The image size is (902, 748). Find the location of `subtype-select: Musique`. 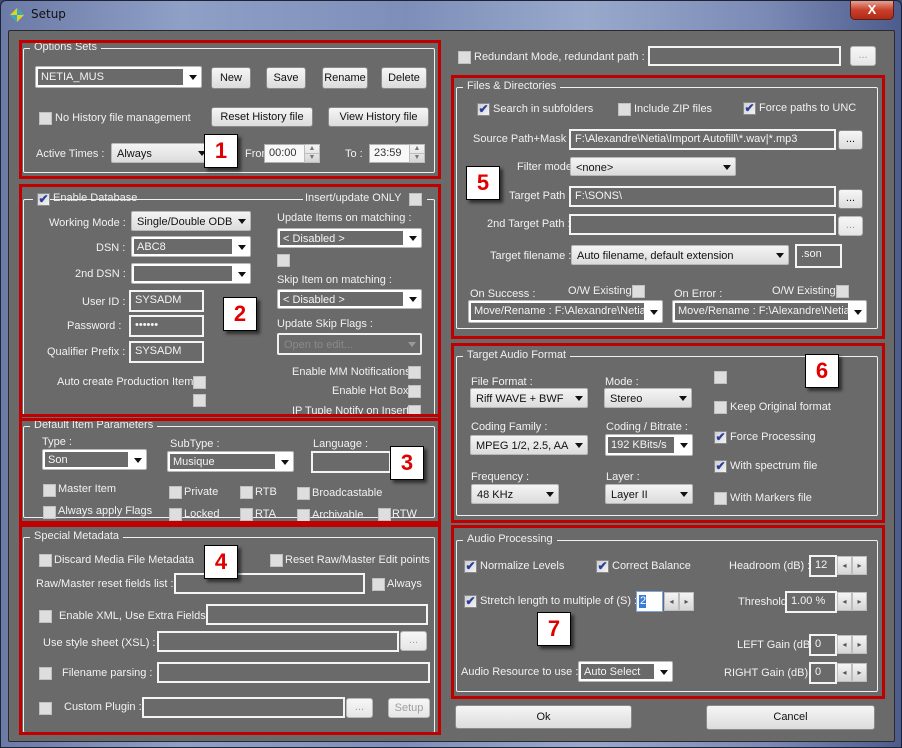

subtype-select: Musique is located at coordinates (230, 461).